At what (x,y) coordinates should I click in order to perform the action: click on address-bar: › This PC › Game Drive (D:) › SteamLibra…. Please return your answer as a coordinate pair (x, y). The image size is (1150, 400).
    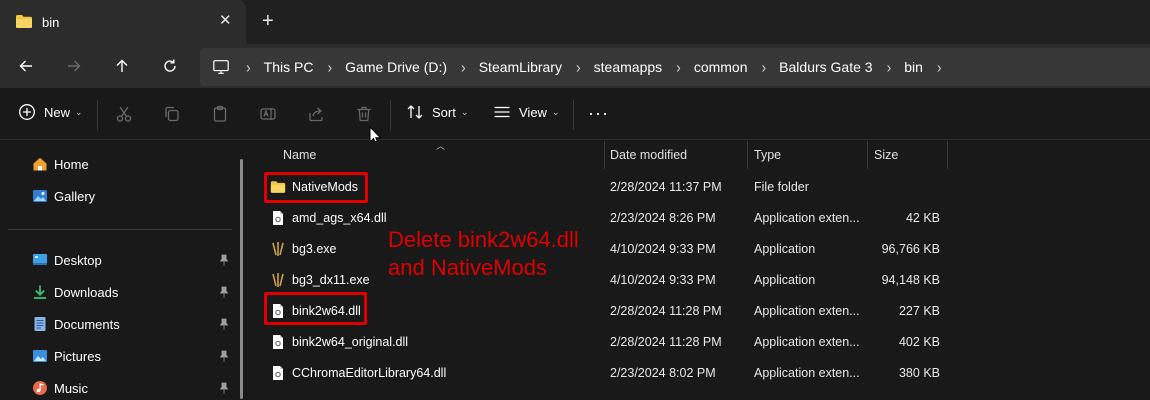
    Looking at the image, I should click on (675, 67).